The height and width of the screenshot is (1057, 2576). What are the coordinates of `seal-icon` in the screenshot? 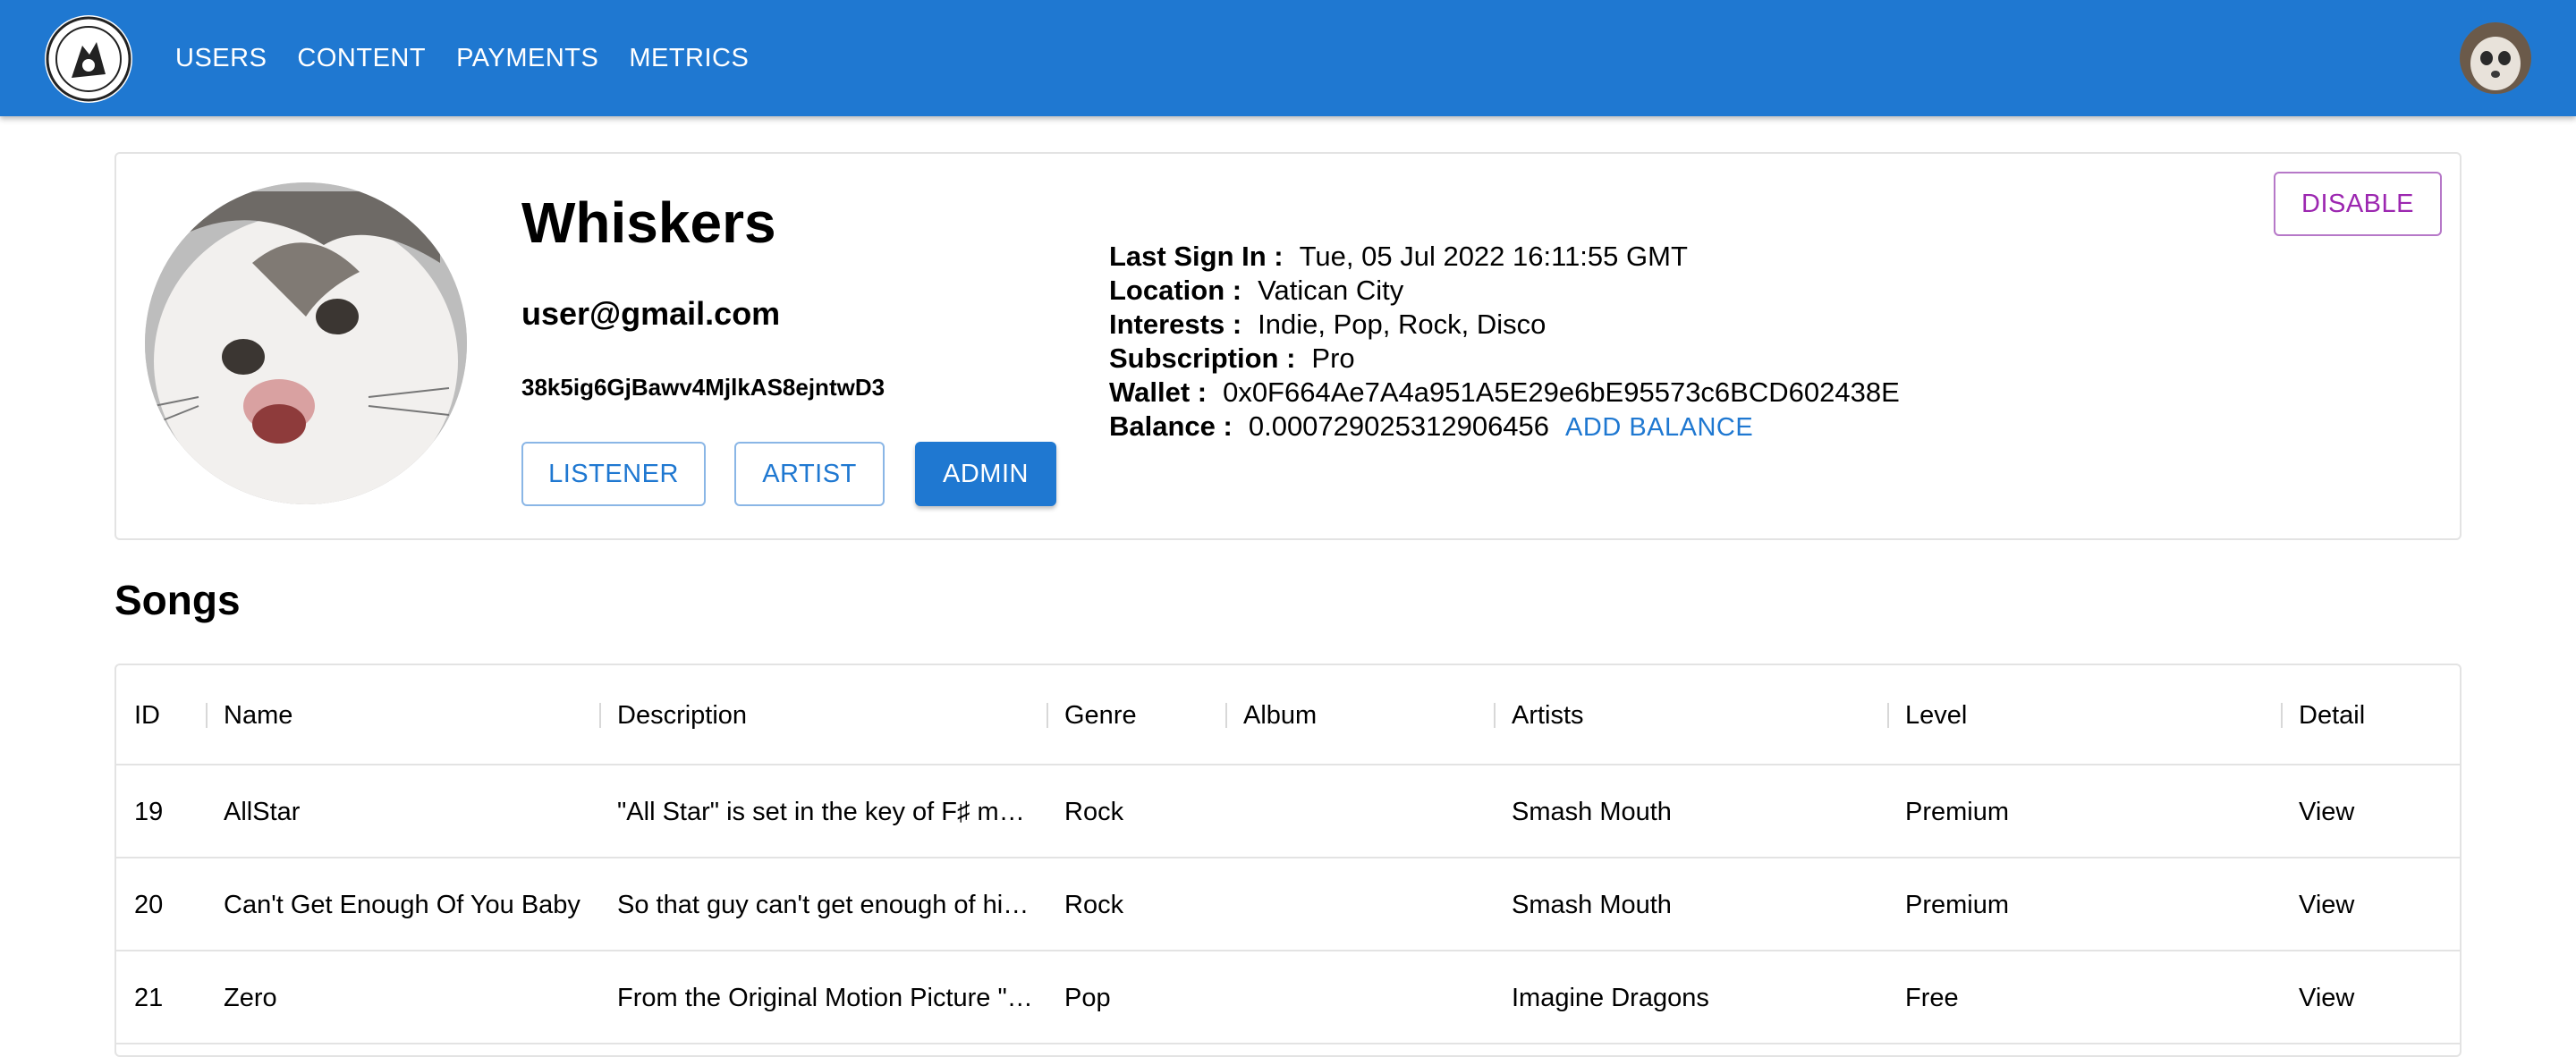 It's located at (88, 59).